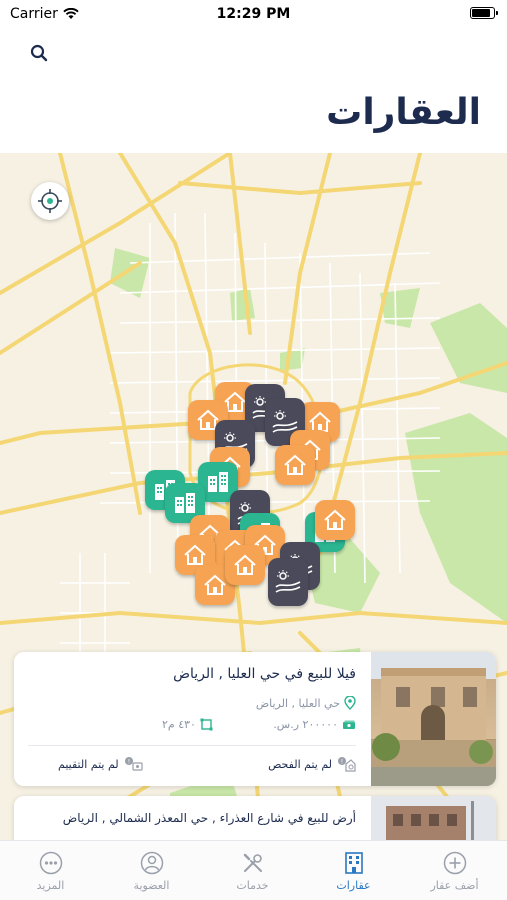 The image size is (507, 900). Describe the element at coordinates (454, 863) in the screenshot. I see `add-property-icon` at that location.